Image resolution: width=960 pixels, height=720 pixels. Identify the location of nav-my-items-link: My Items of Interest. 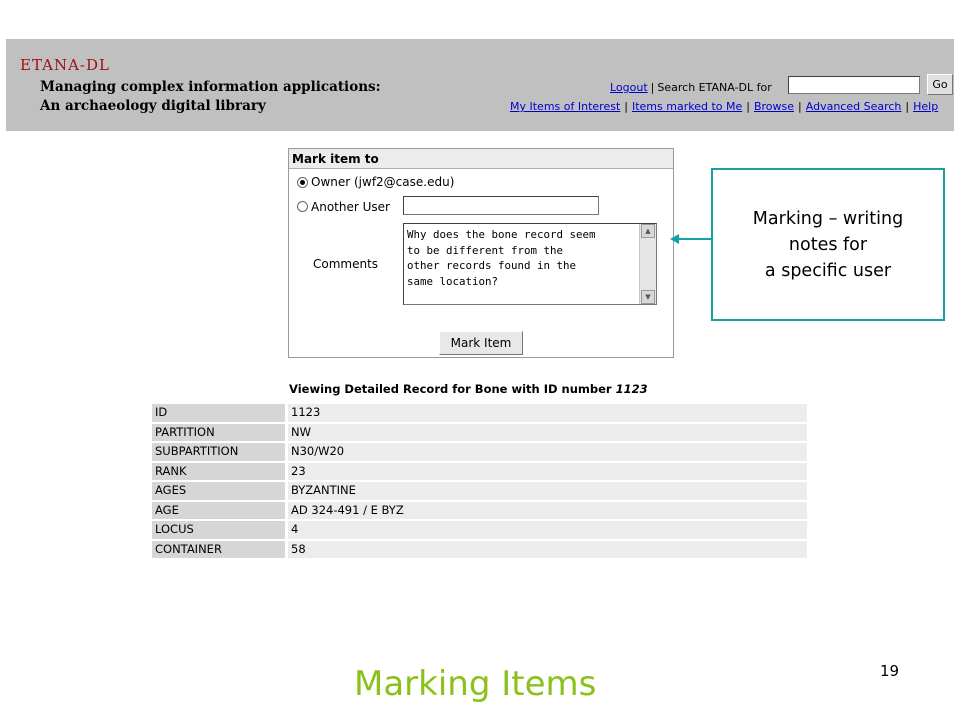
(565, 106).